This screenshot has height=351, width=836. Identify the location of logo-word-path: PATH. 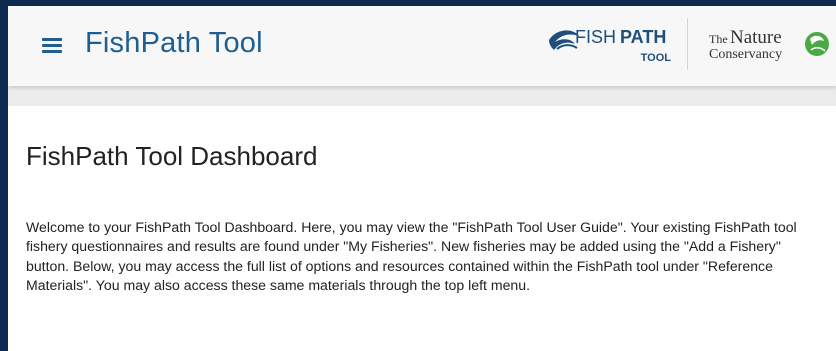
(643, 37).